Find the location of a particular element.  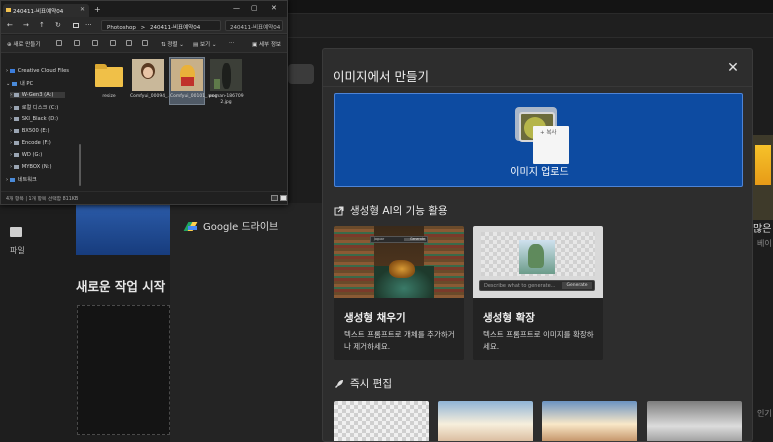

address-bar: Photoshop > 240411-비표예약04 is located at coordinates (161, 25).